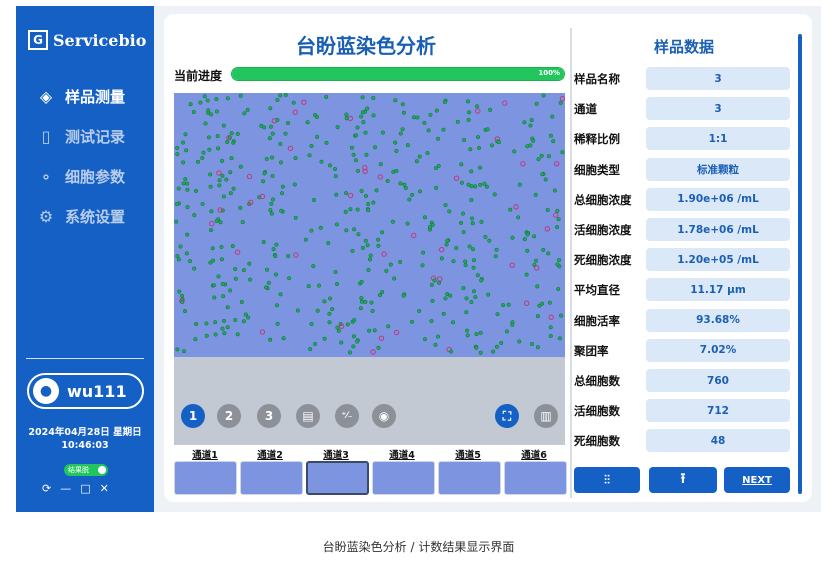  What do you see at coordinates (85, 391) in the screenshot?
I see `user-pill: ● wu111` at bounding box center [85, 391].